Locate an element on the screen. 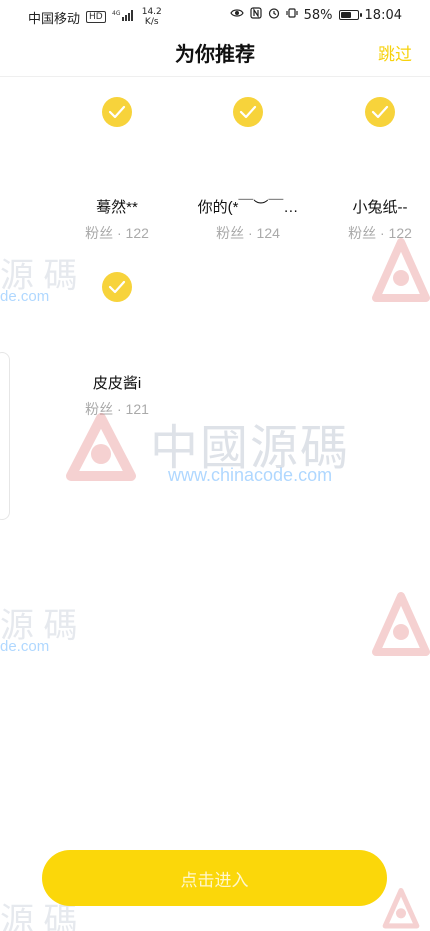 Image resolution: width=430 pixels, height=931 pixels. watermark-url: www.chinacode.com is located at coordinates (250, 475).